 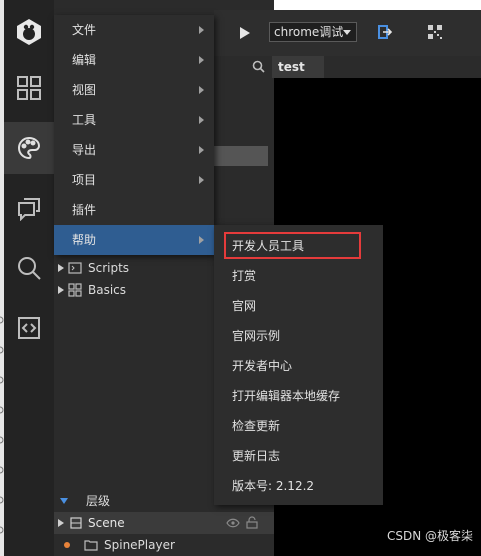 What do you see at coordinates (435, 32) in the screenshot?
I see `qrcode-icon` at bounding box center [435, 32].